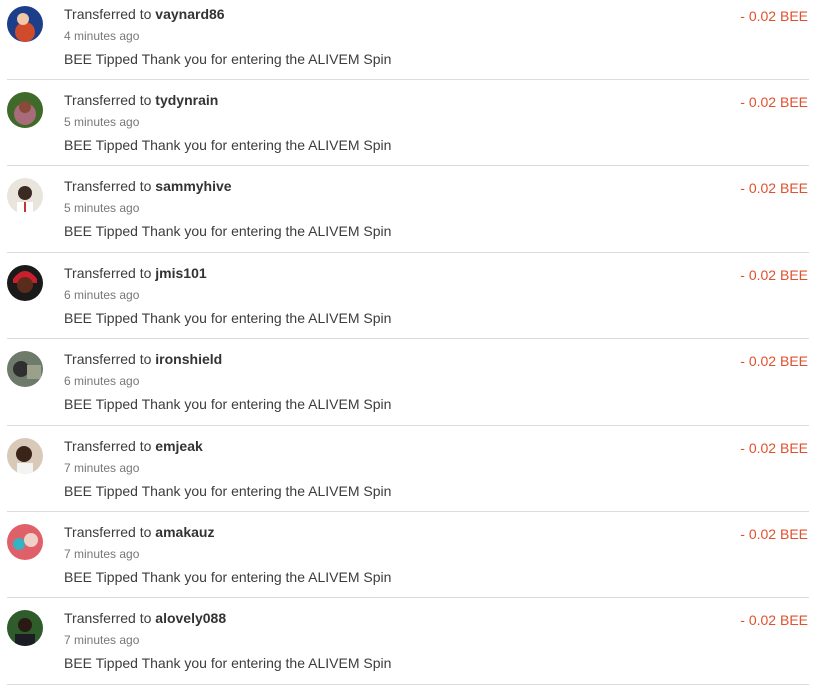  I want to click on recipient-username: ironshield, so click(188, 359).